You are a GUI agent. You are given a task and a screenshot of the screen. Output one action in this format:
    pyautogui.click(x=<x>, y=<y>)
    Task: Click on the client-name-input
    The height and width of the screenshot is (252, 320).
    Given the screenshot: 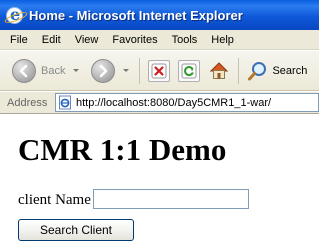 What is the action you would take?
    pyautogui.click(x=171, y=199)
    